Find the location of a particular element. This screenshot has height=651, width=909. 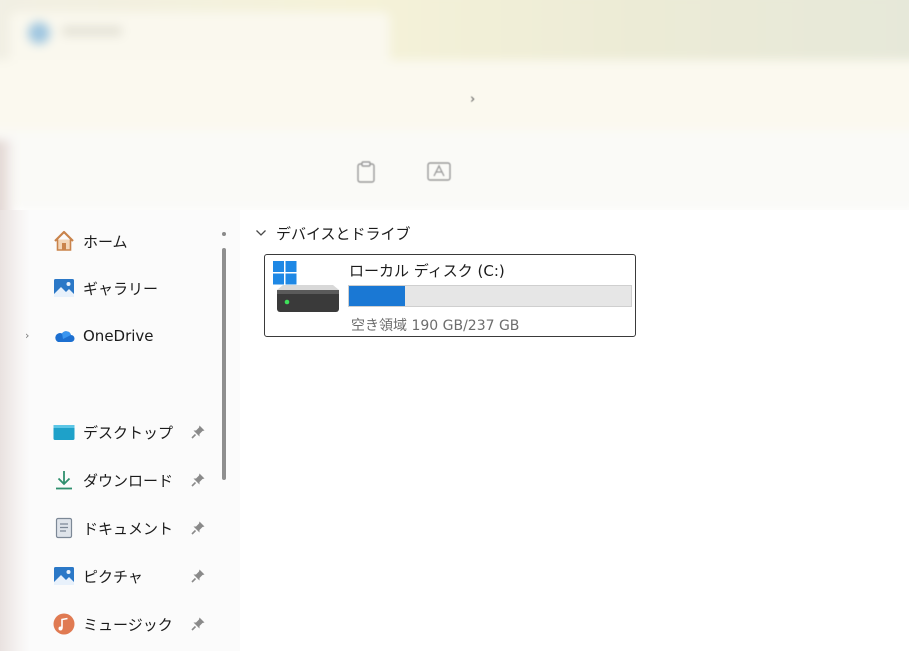

home-icon is located at coordinates (64, 241).